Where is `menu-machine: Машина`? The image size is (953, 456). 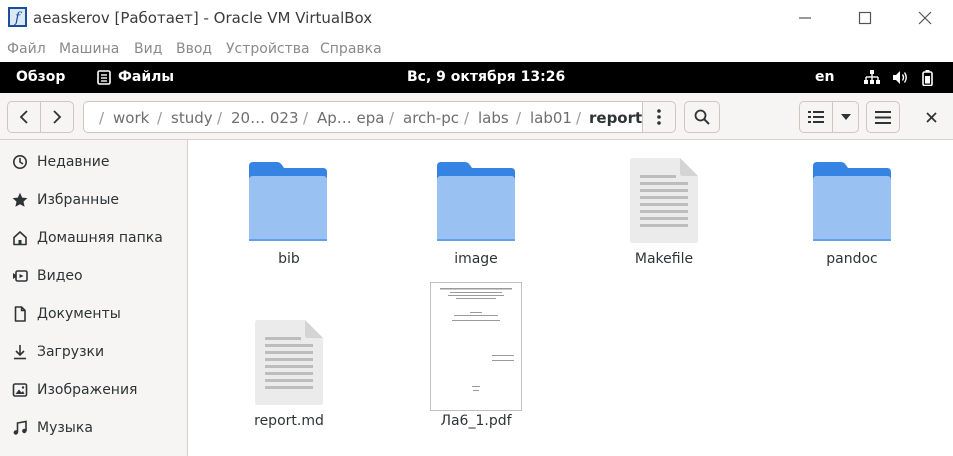
menu-machine: Машина is located at coordinates (89, 49).